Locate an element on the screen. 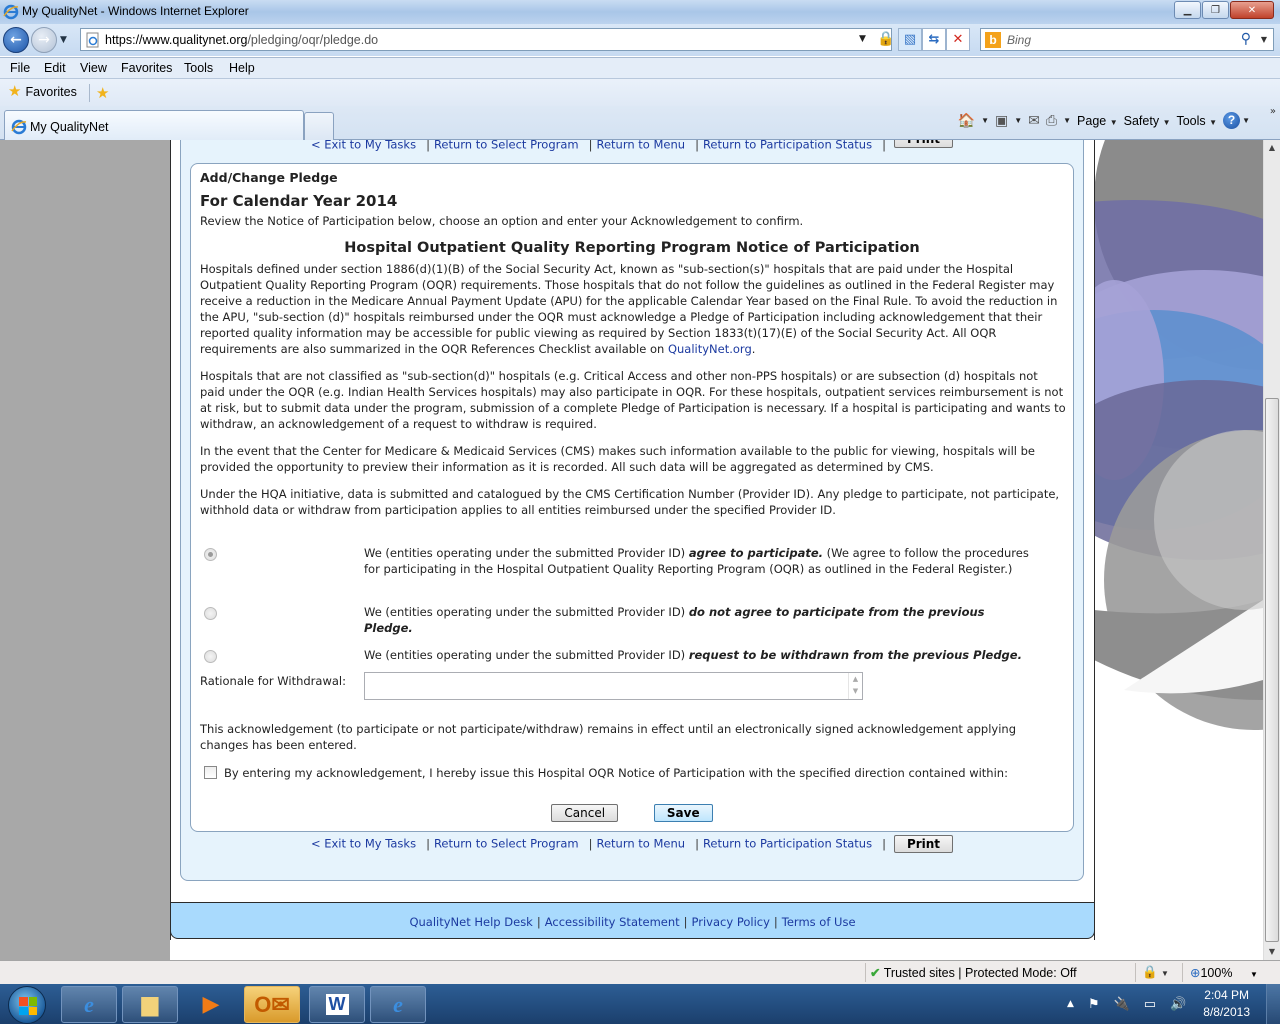 The height and width of the screenshot is (1024, 1280). acknowledgement-checkbox is located at coordinates (210, 772).